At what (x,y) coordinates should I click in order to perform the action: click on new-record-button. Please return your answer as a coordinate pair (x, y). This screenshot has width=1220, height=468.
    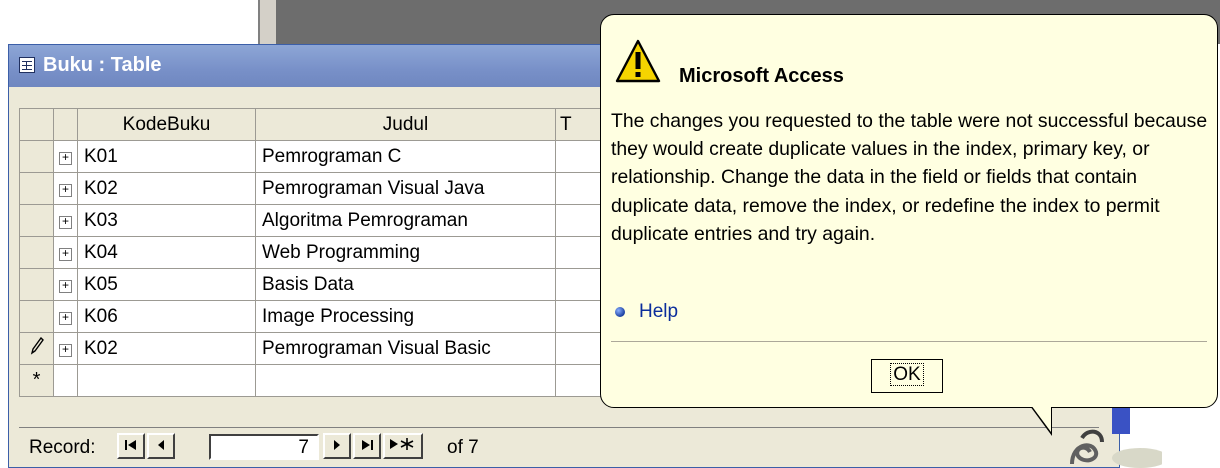
    Looking at the image, I should click on (403, 446).